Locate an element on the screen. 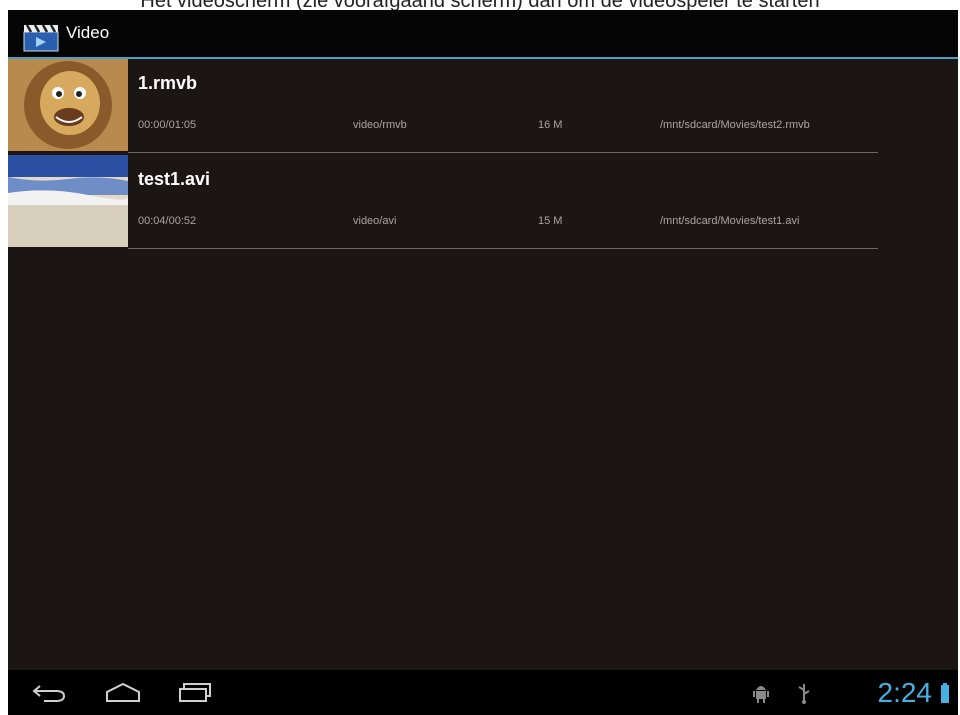 The width and height of the screenshot is (960, 715). android-debug-icon is located at coordinates (761, 694).